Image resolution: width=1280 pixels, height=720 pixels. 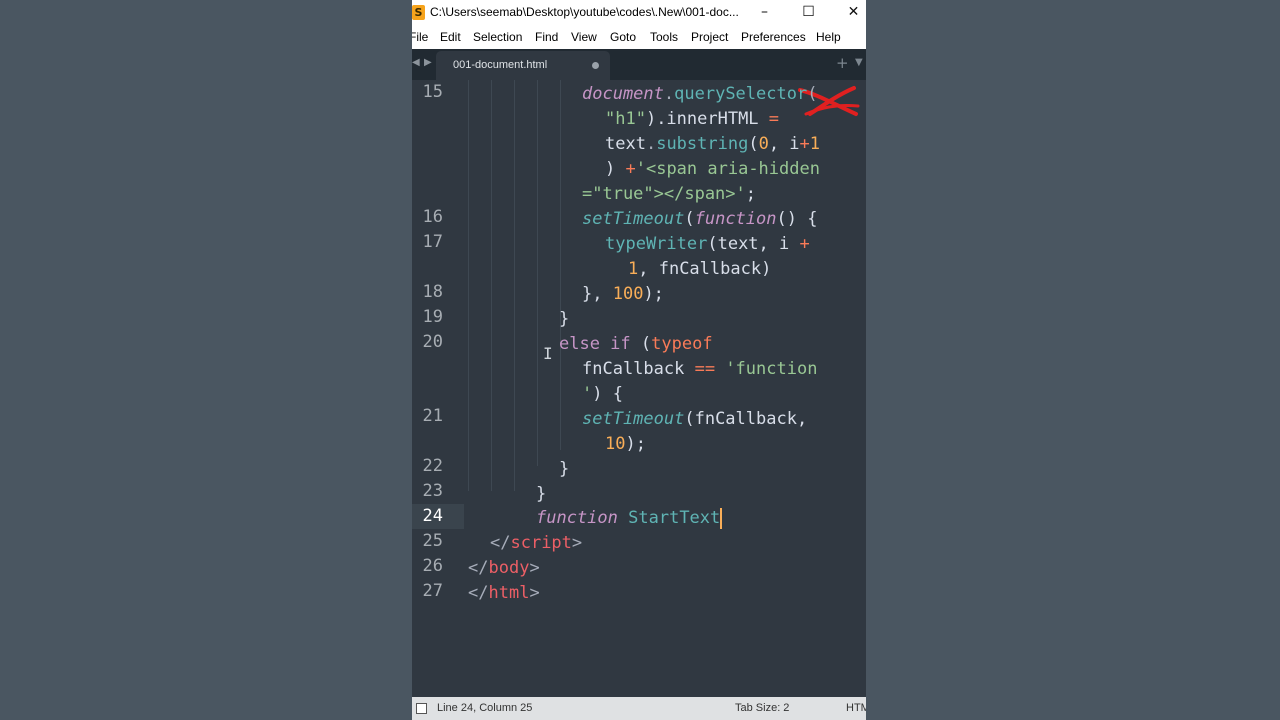 What do you see at coordinates (497, 37) in the screenshot?
I see `menu-selection: Selection` at bounding box center [497, 37].